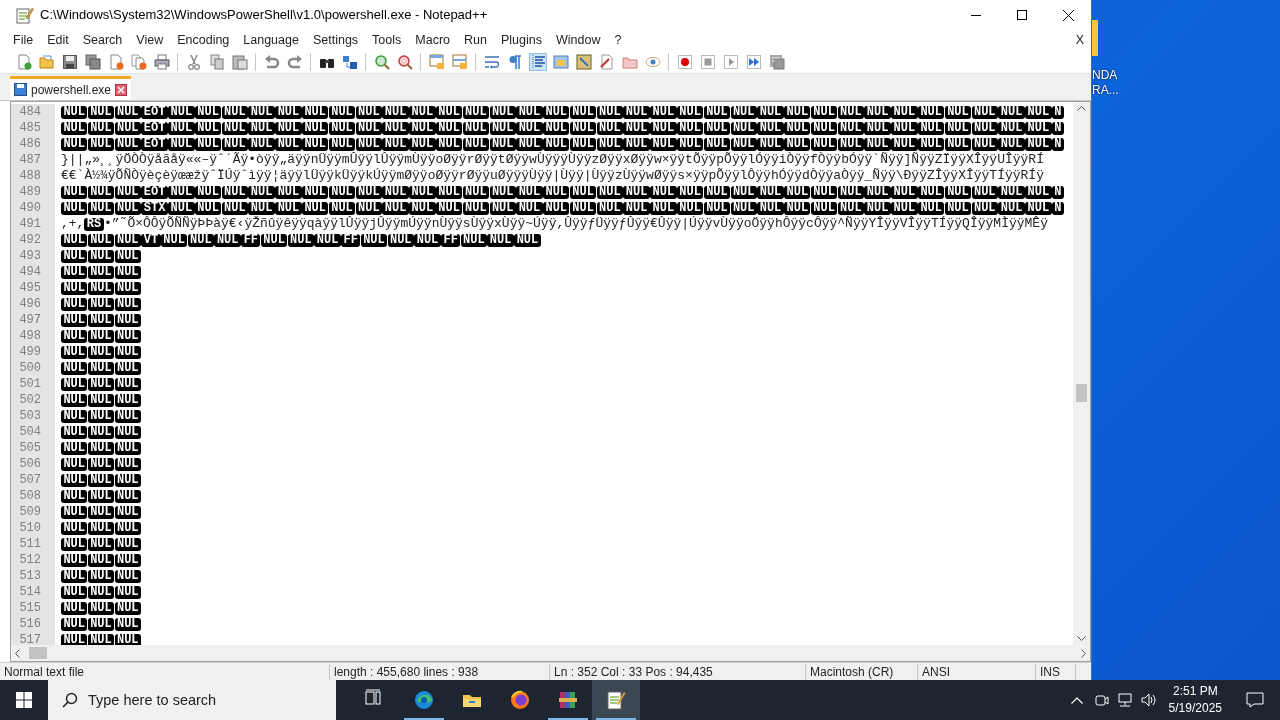  Describe the element at coordinates (69, 61) in the screenshot. I see `save-icon` at that location.